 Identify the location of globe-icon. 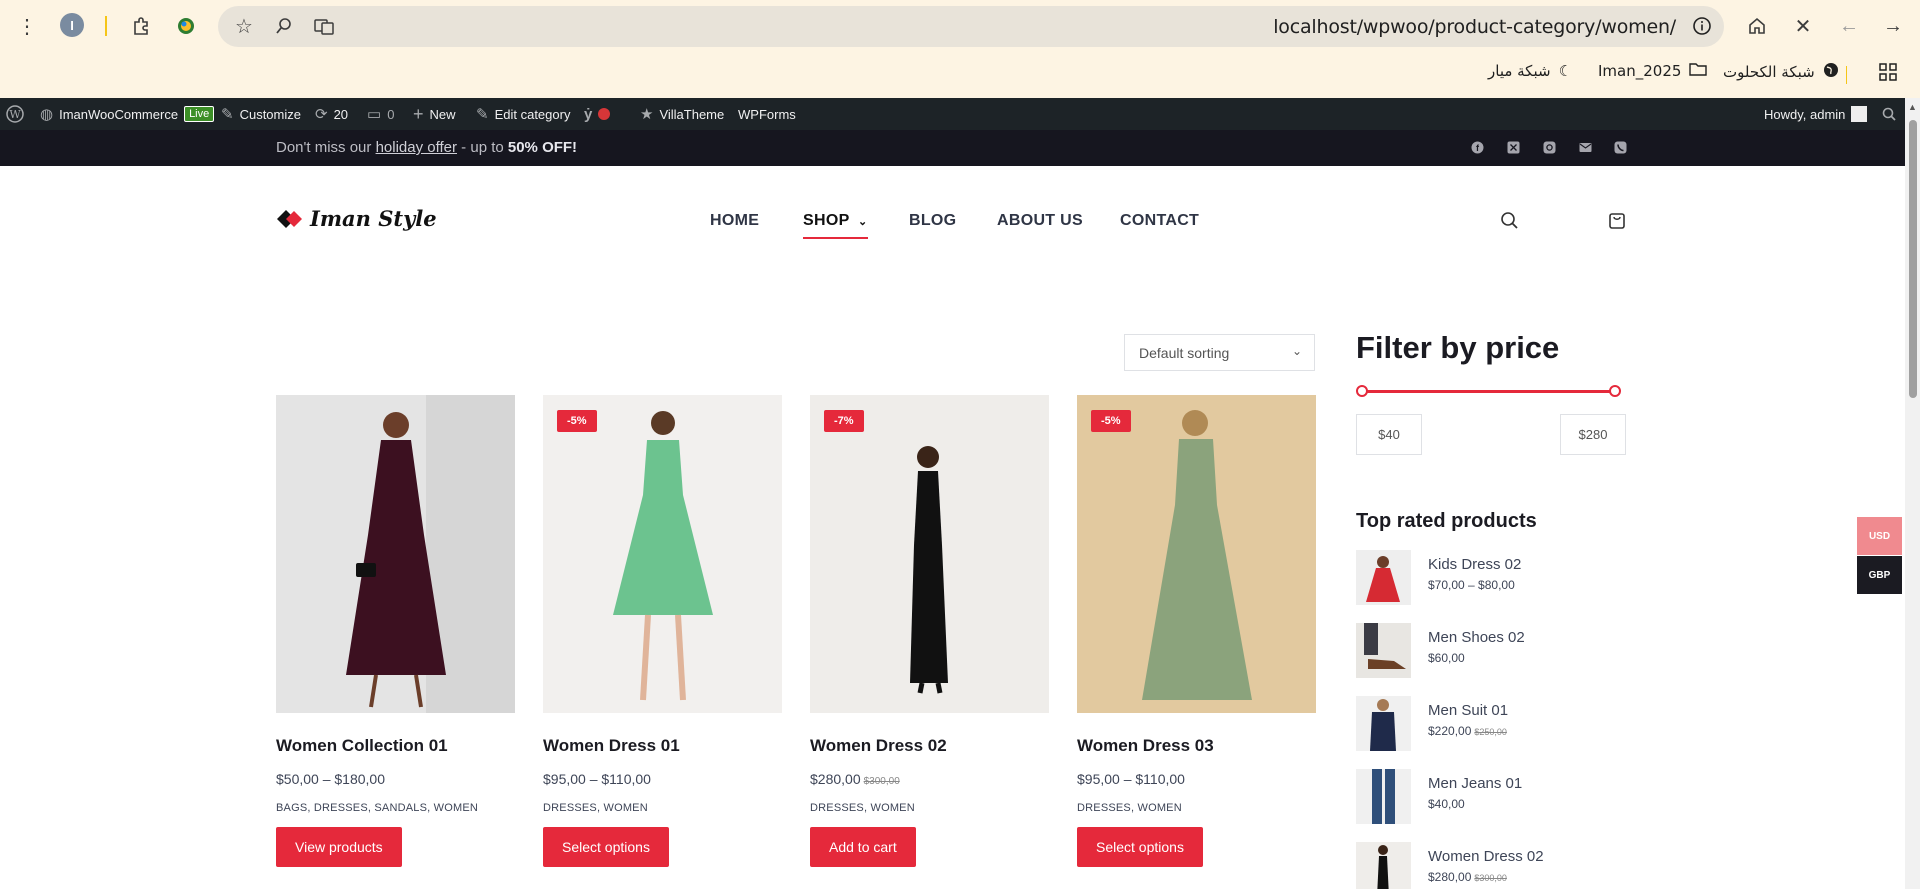
(1831, 72).